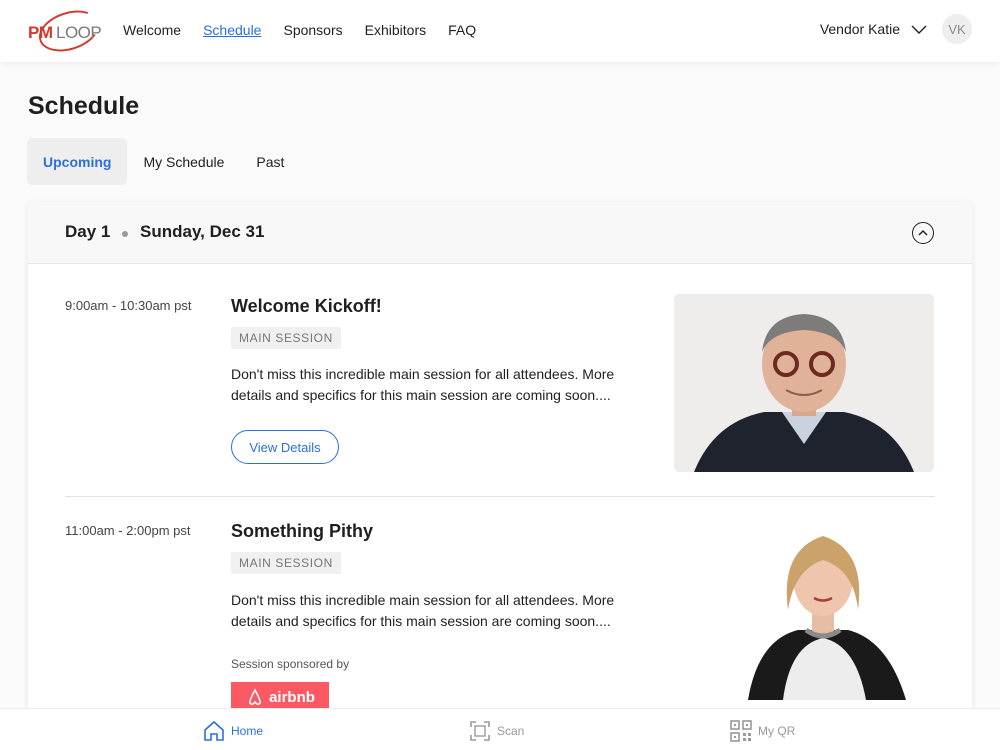 This screenshot has width=1000, height=750. Describe the element at coordinates (255, 697) in the screenshot. I see `airbnb-icon` at that location.